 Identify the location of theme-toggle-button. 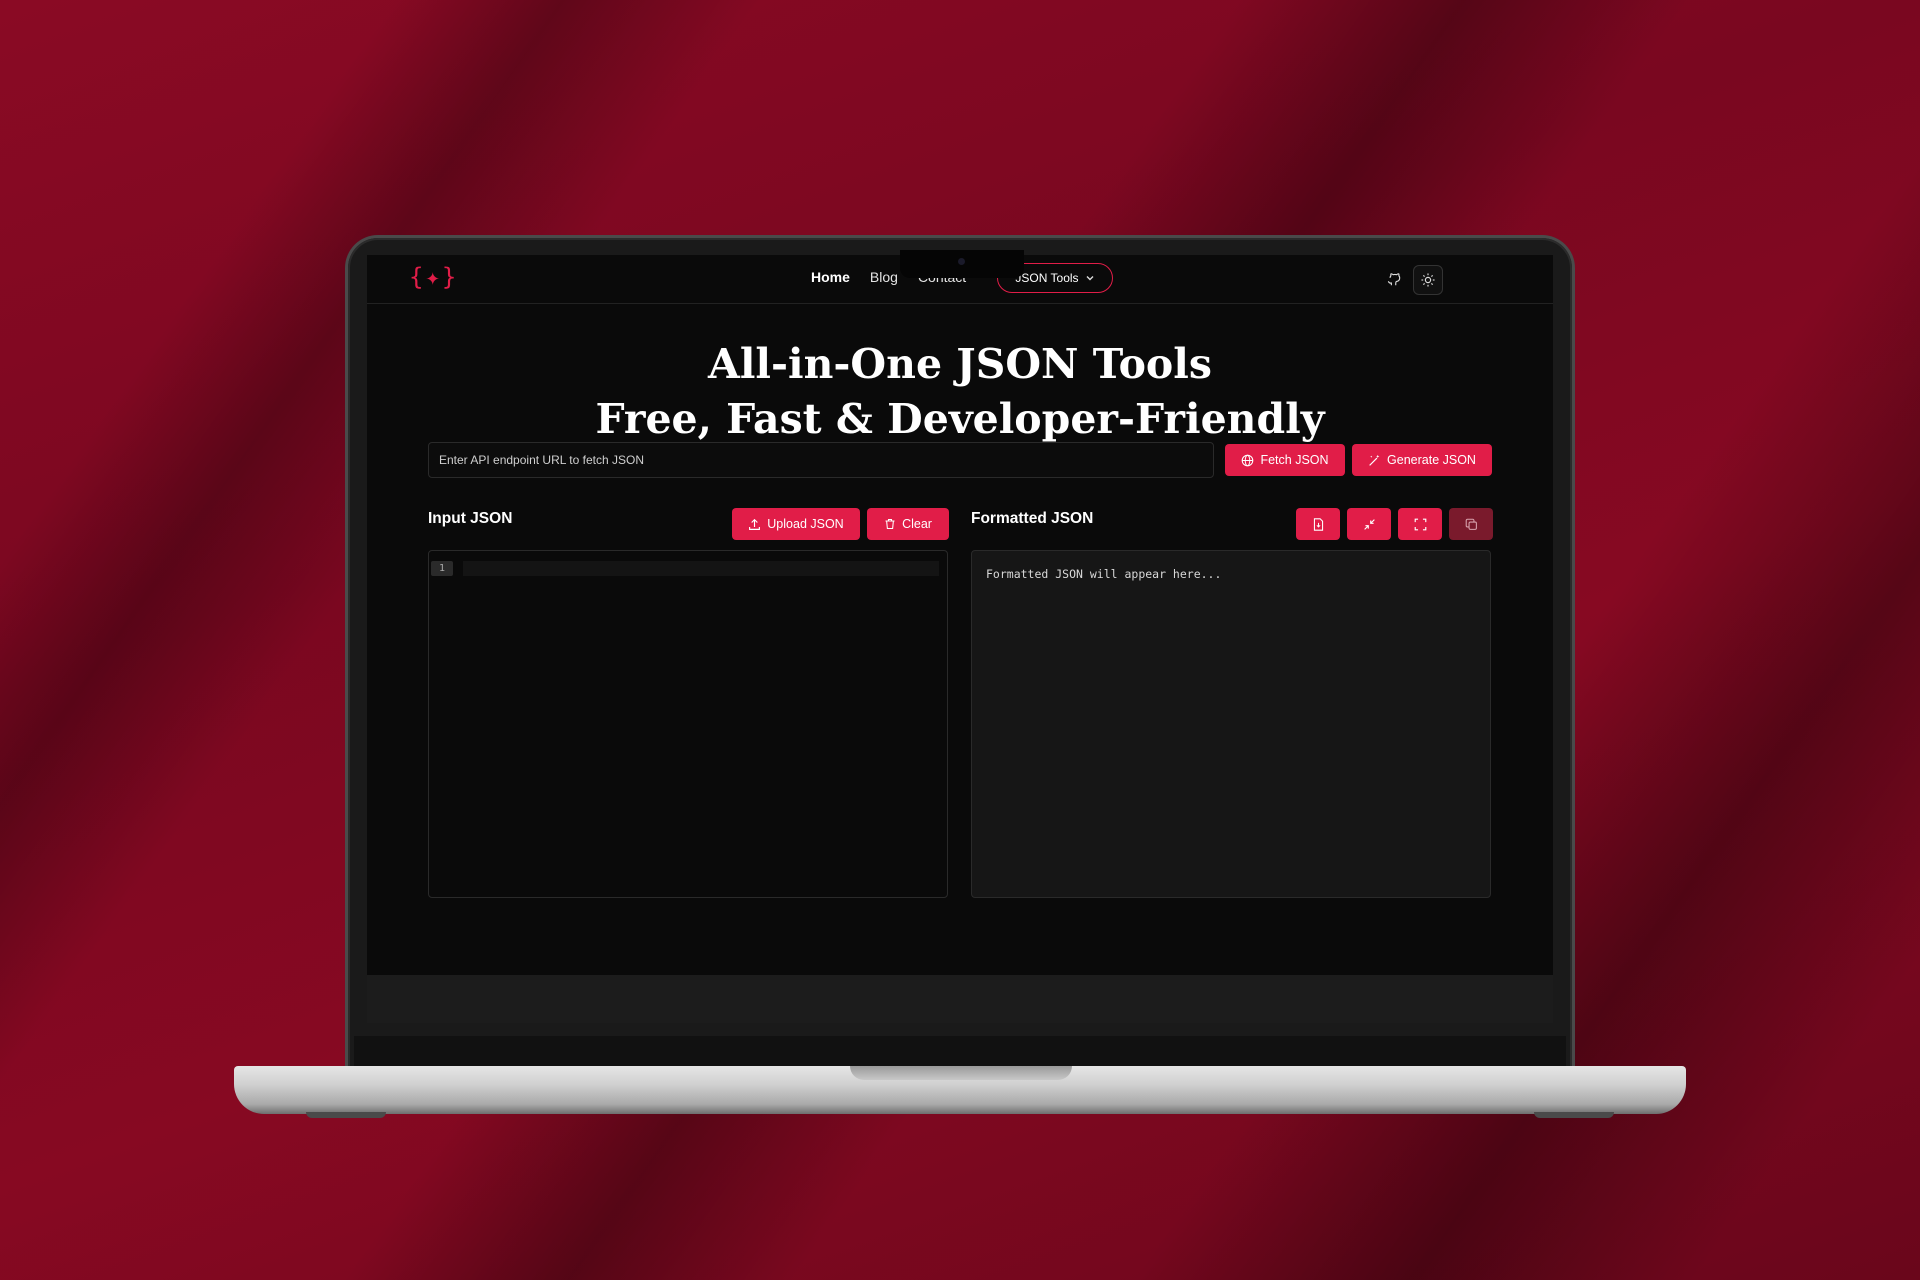
(1428, 280).